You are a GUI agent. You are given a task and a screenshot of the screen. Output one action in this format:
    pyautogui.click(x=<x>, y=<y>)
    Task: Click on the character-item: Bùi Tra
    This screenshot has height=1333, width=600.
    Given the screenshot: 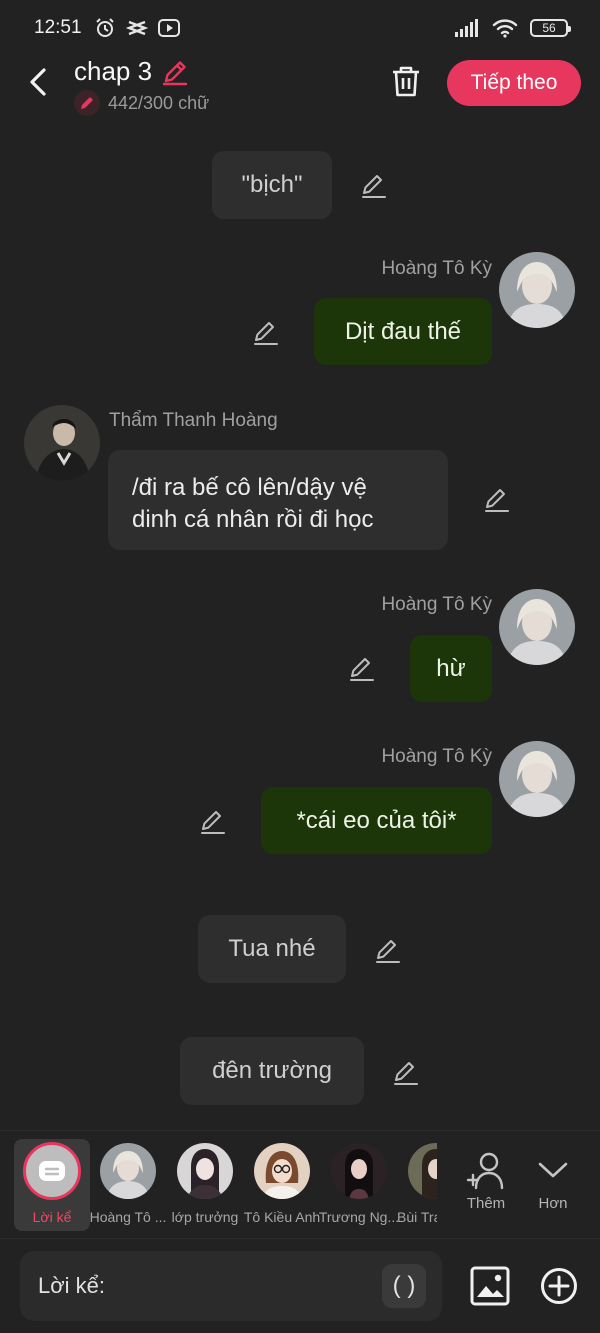 What is the action you would take?
    pyautogui.click(x=417, y=1184)
    